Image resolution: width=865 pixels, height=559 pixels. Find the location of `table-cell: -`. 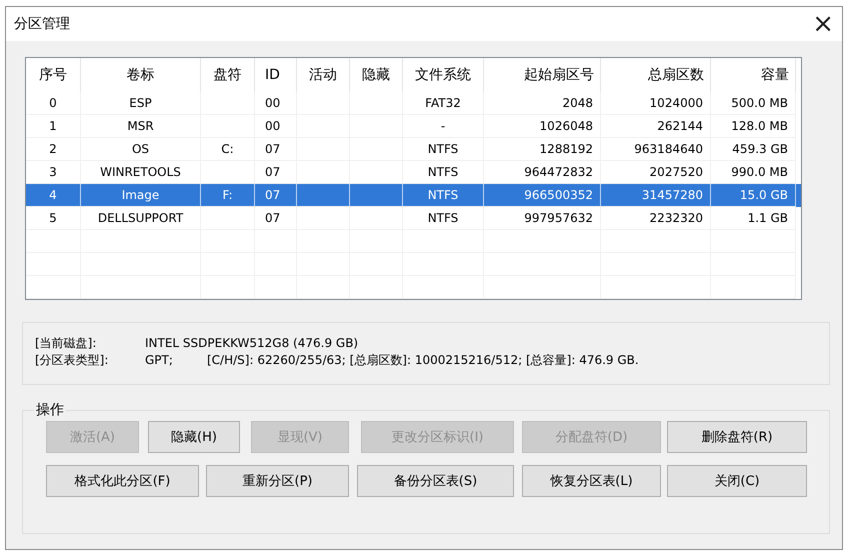

table-cell: - is located at coordinates (443, 126).